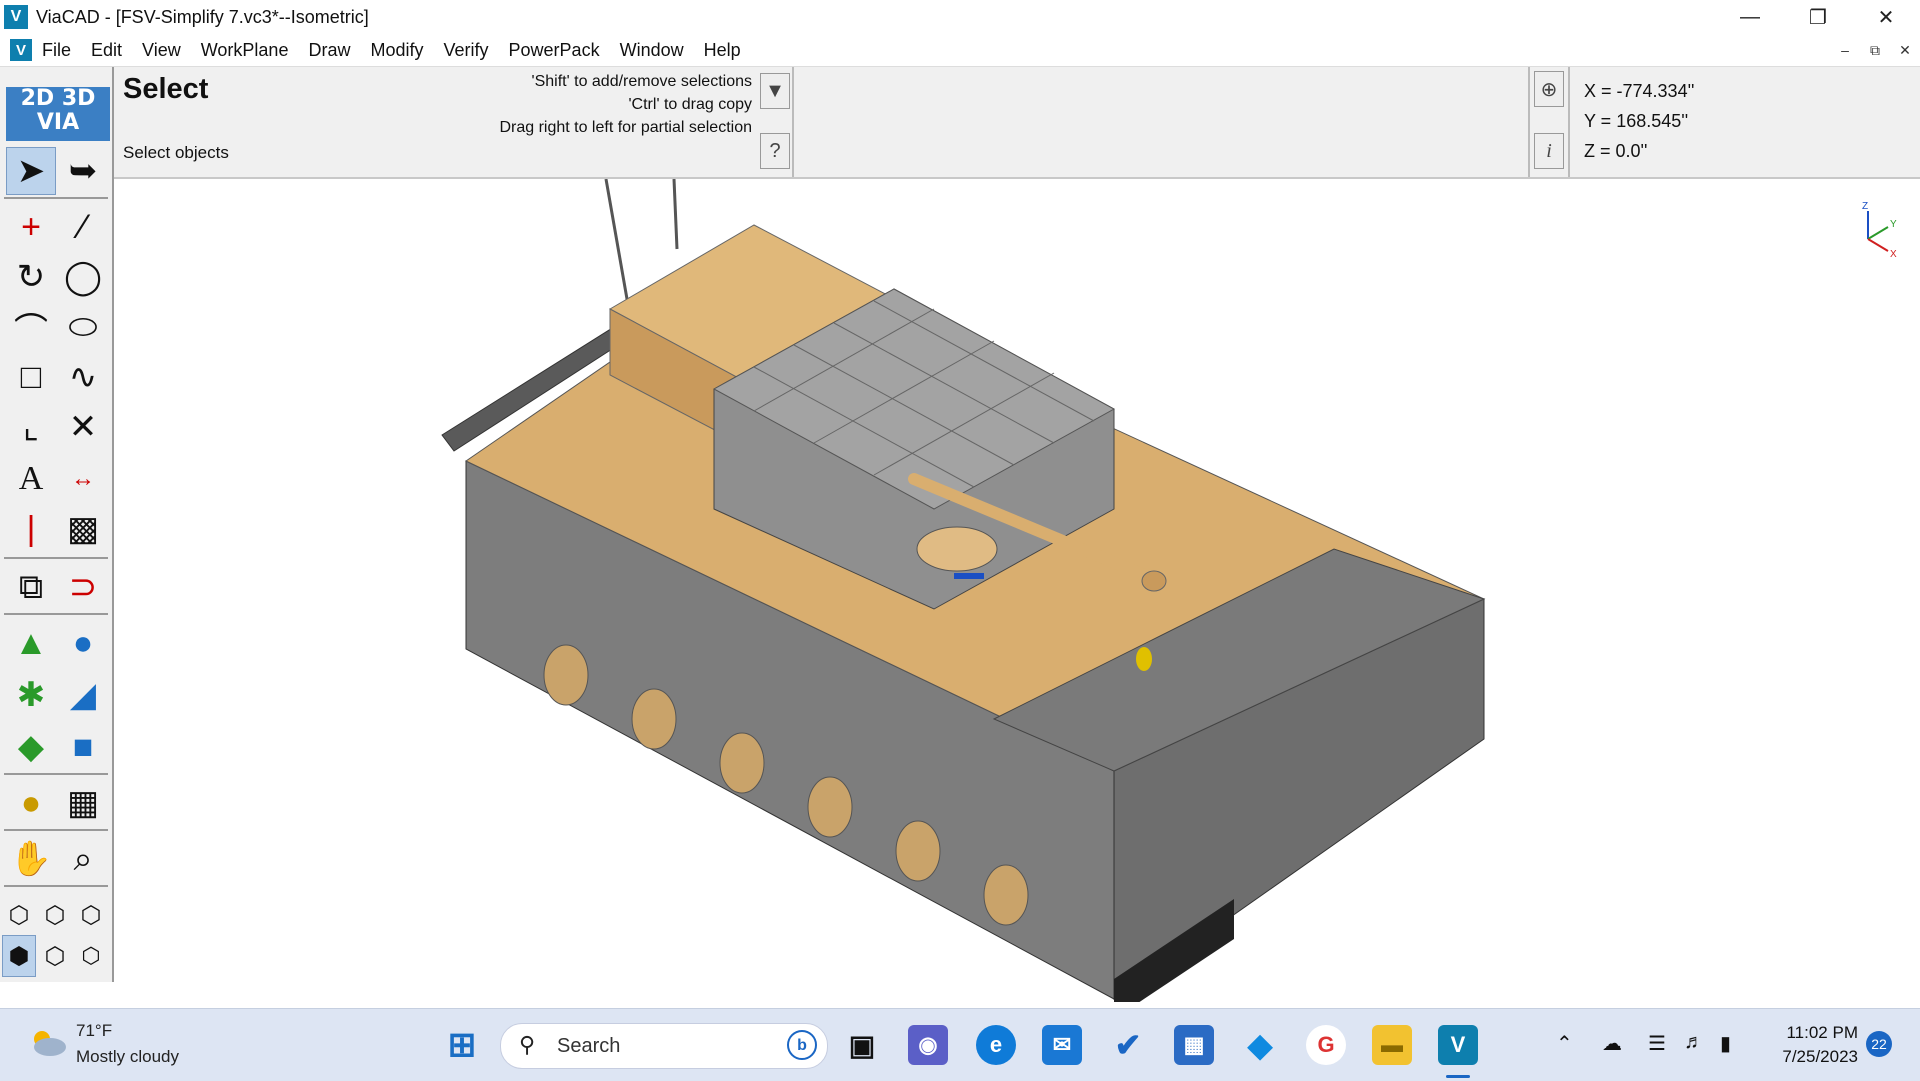  Describe the element at coordinates (58, 98) in the screenshot. I see `logo-text-2d3d: 2D 3D` at that location.